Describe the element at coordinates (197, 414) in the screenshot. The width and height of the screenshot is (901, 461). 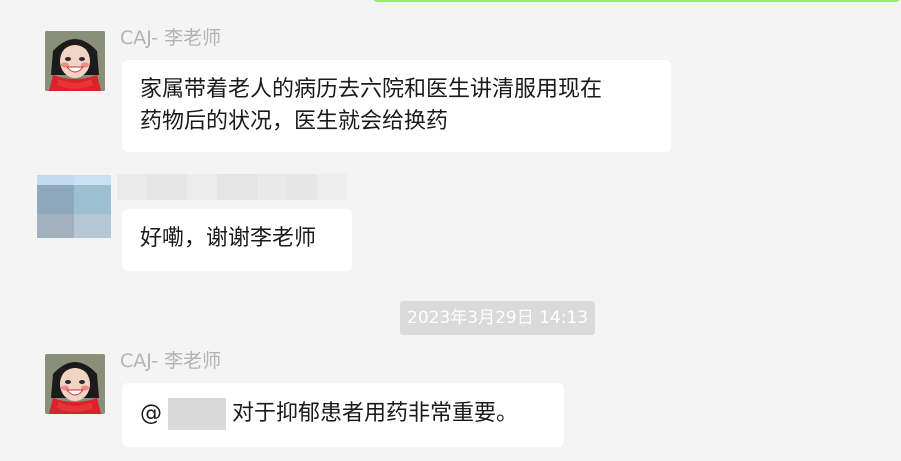
I see `redacted-mention` at that location.